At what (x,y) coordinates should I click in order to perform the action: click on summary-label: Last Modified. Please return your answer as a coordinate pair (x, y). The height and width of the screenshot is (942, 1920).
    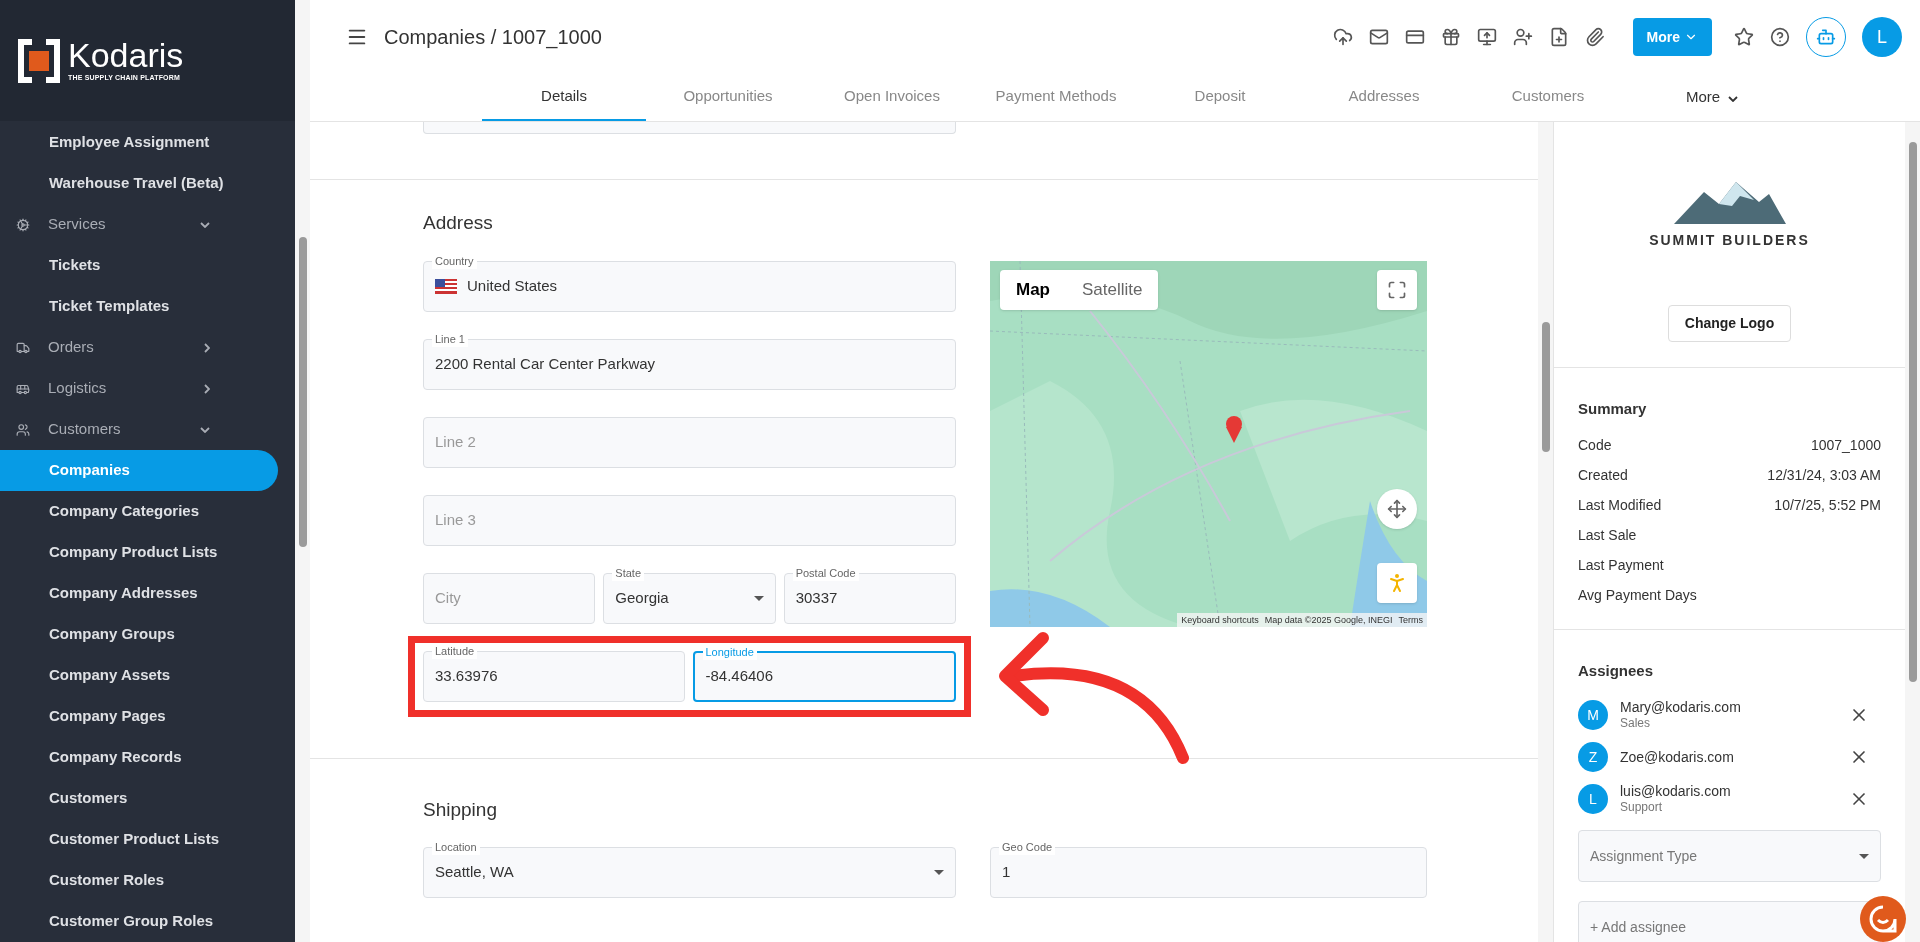
    Looking at the image, I should click on (1620, 505).